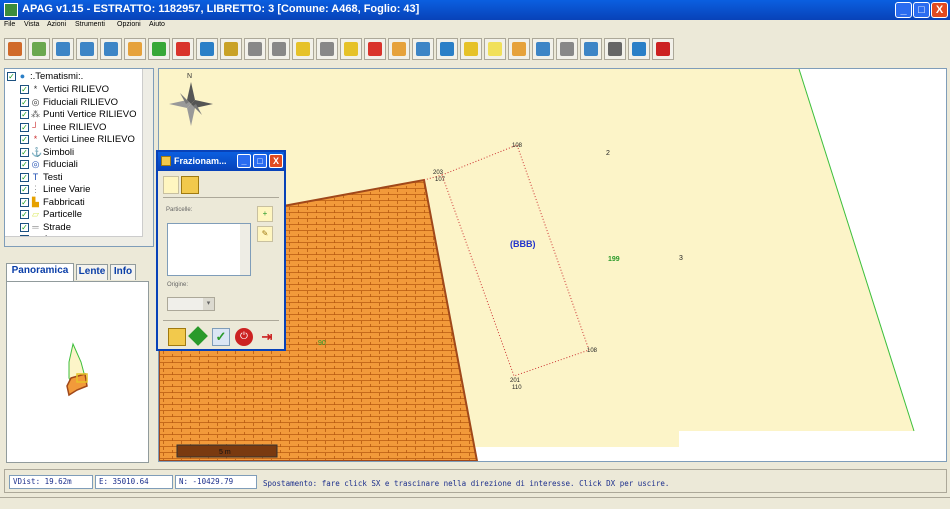 The image size is (950, 509). What do you see at coordinates (59, 152) in the screenshot?
I see `layer-label: Simboli` at bounding box center [59, 152].